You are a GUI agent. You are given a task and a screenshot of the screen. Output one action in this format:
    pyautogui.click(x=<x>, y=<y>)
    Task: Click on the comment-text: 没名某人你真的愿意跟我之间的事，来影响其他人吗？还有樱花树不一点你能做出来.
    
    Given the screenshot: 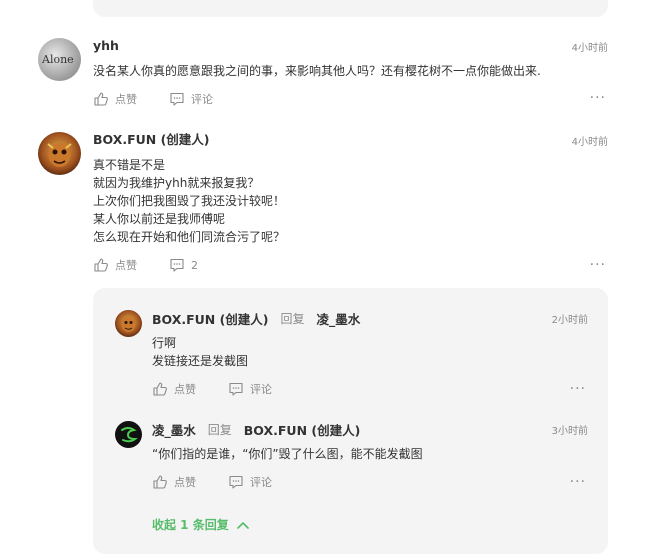 What is the action you would take?
    pyautogui.click(x=317, y=71)
    